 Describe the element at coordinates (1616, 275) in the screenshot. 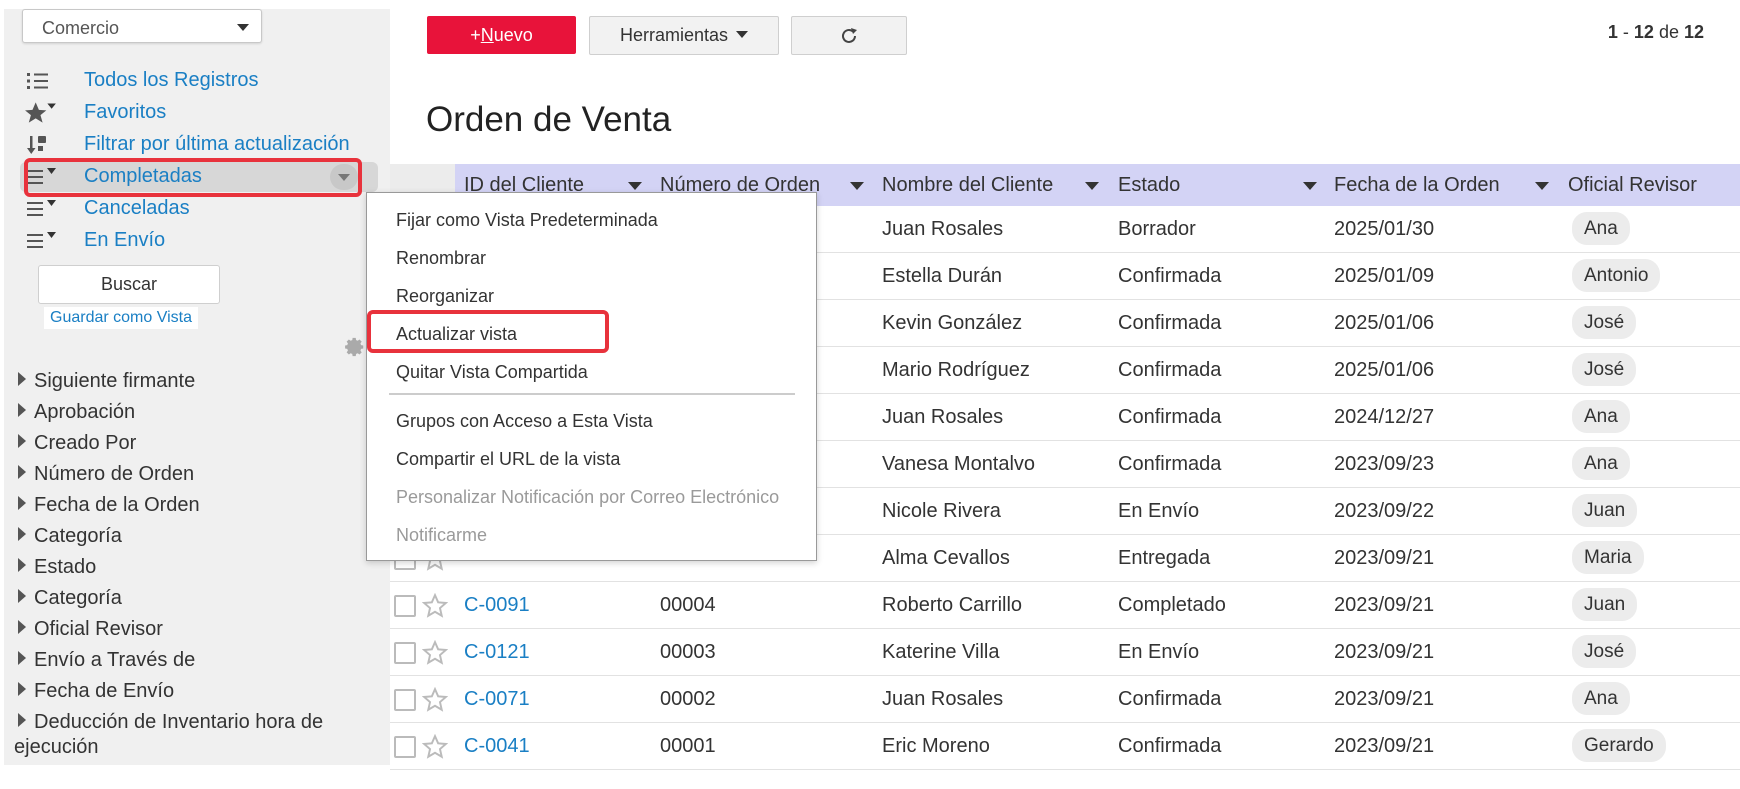

I see `reviewer-badge: Antonio` at that location.